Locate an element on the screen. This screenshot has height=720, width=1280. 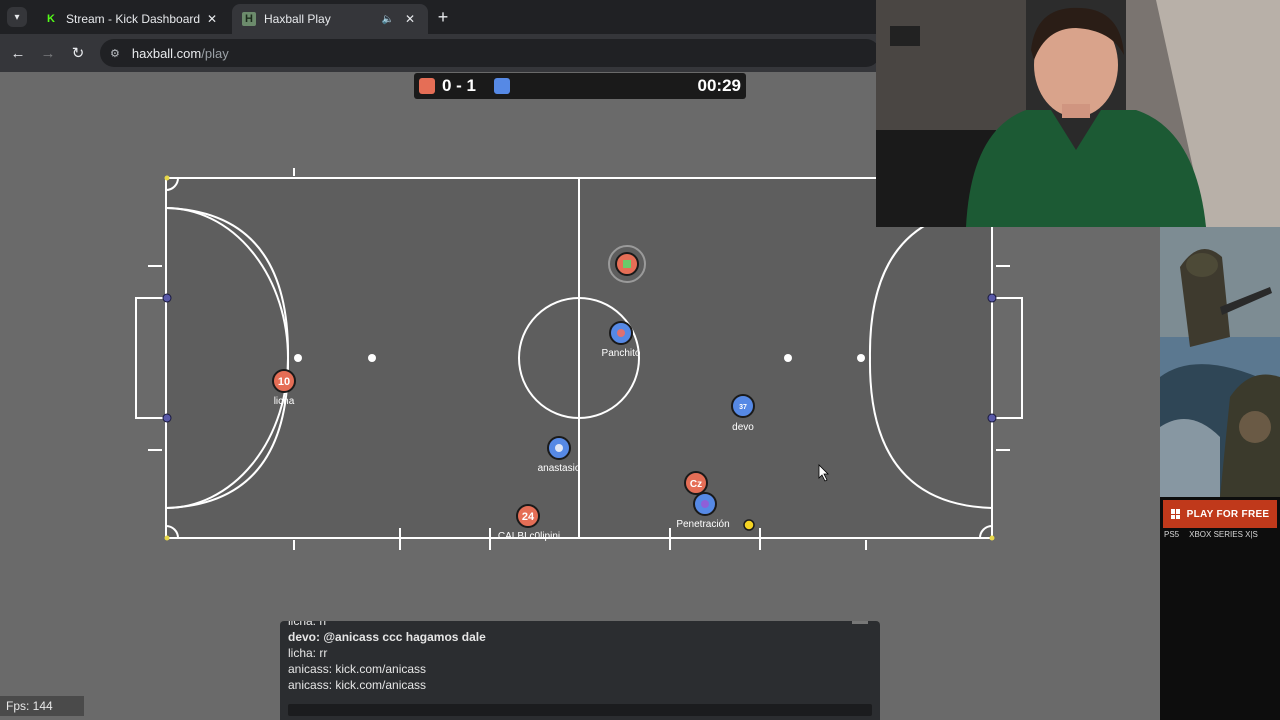
chevron-down-icon: ▾ is located at coordinates (17, 17).